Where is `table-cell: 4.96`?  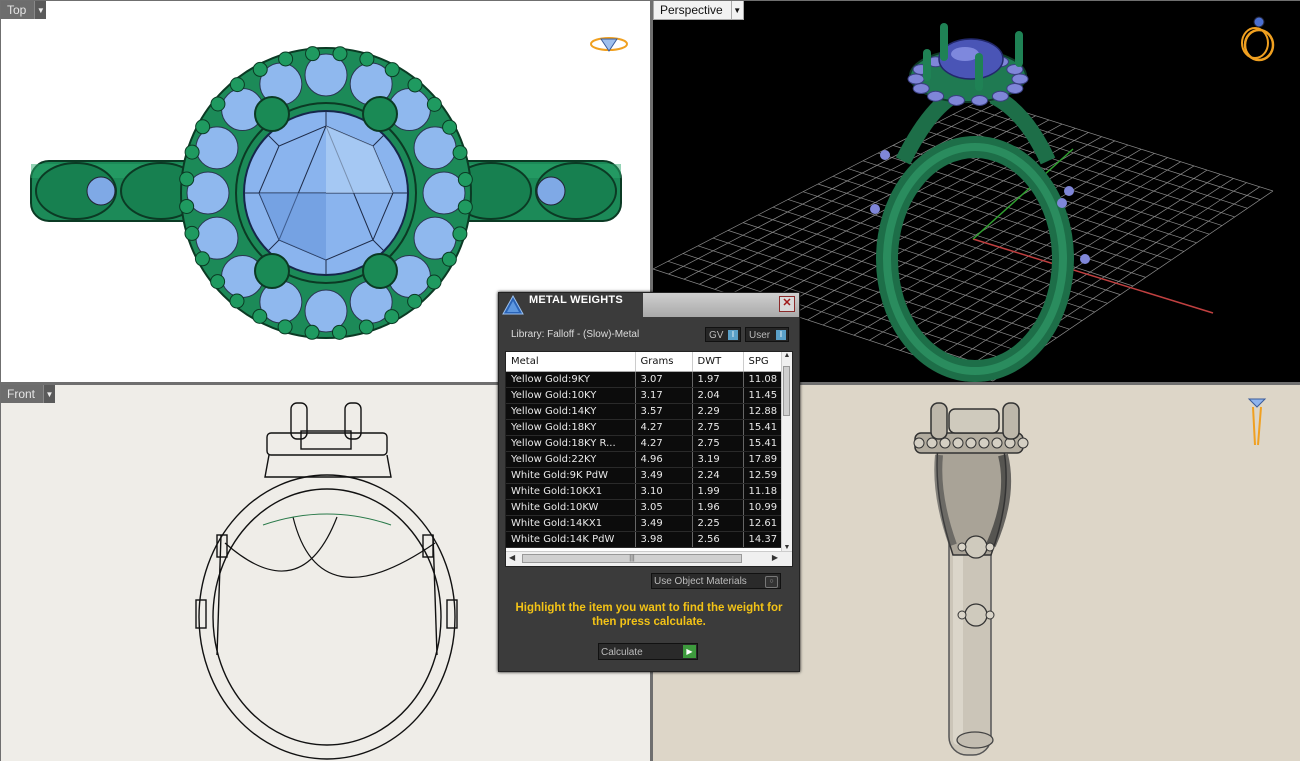
table-cell: 4.96 is located at coordinates (664, 459).